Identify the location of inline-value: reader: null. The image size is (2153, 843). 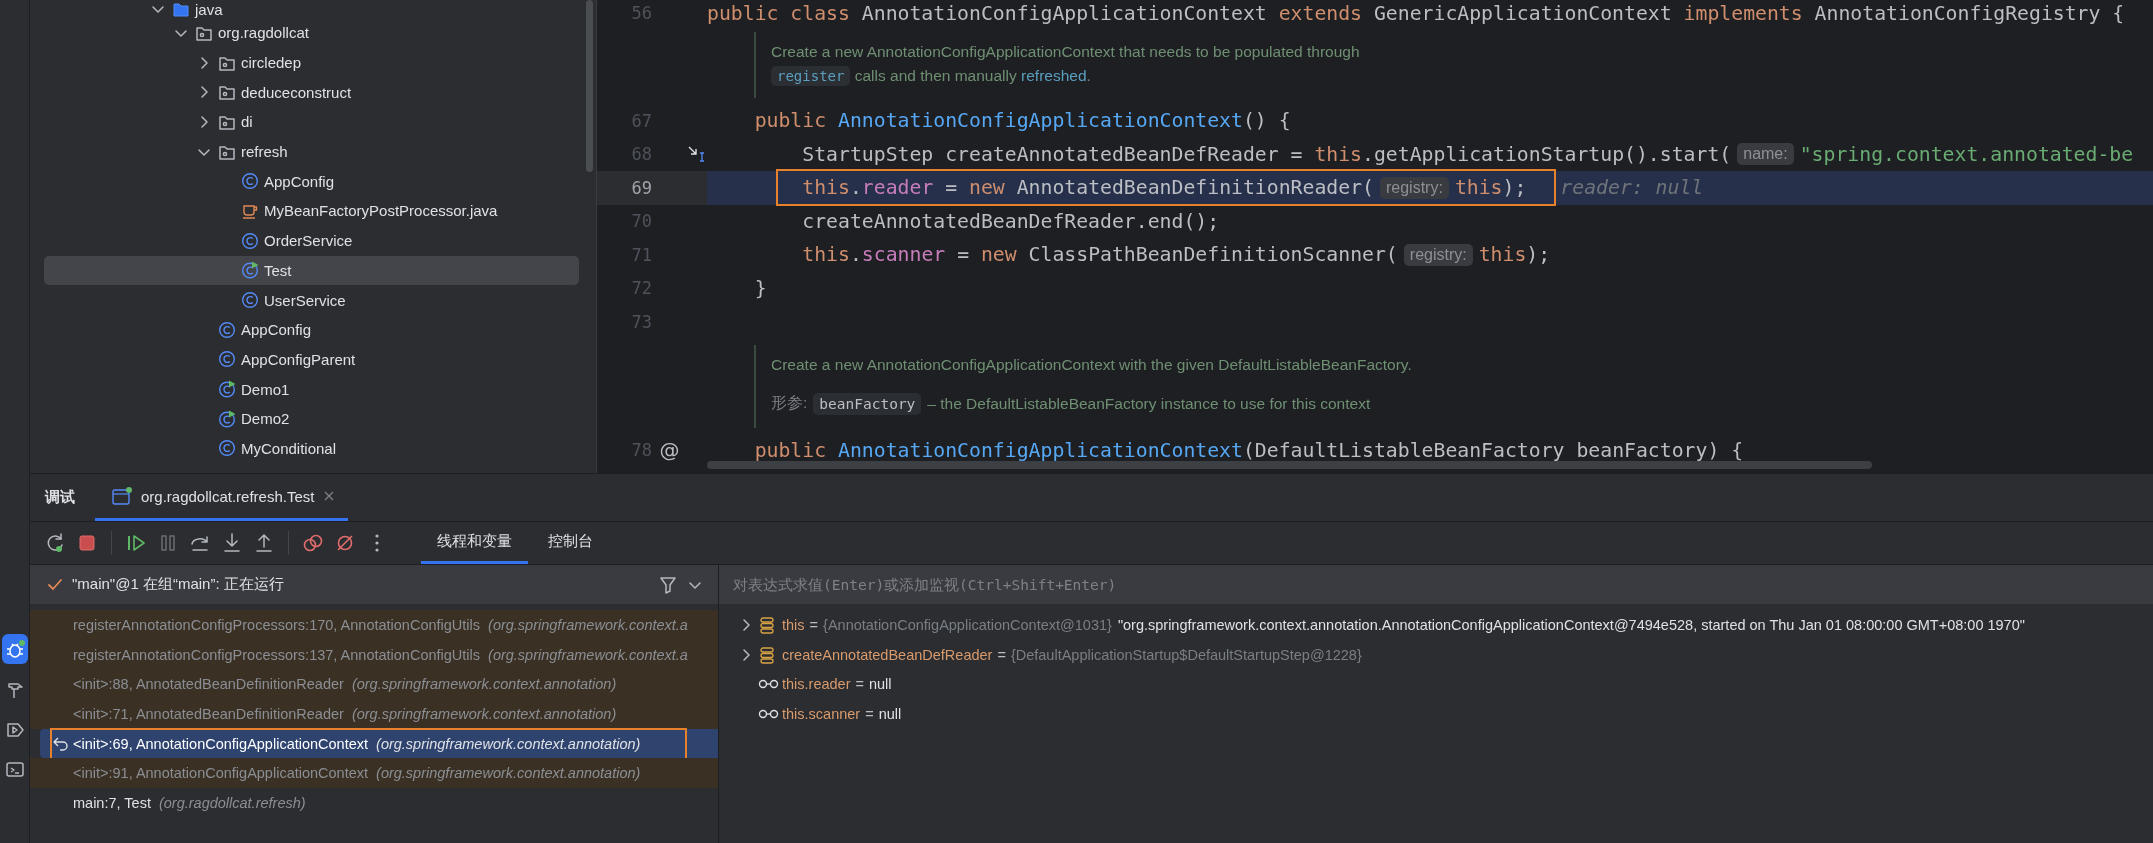
(1632, 188).